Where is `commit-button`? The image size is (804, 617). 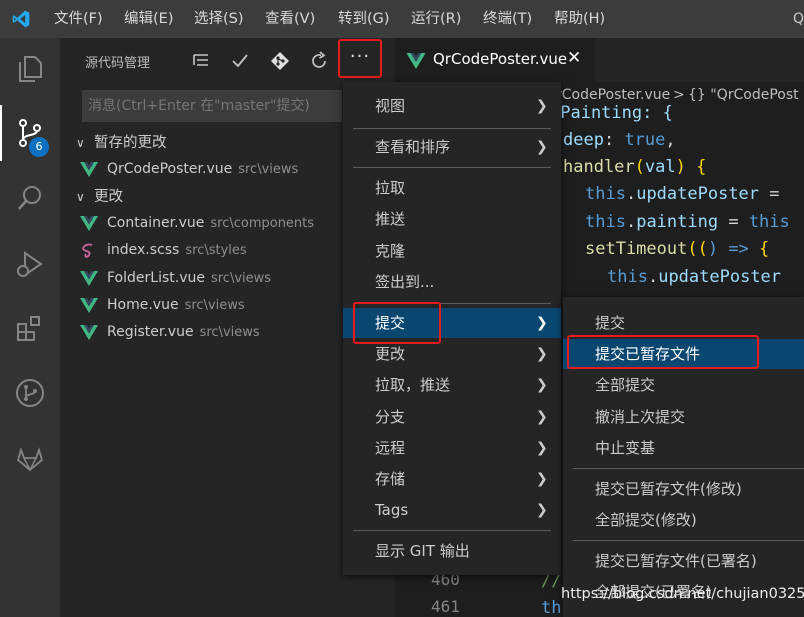 commit-button is located at coordinates (240, 61).